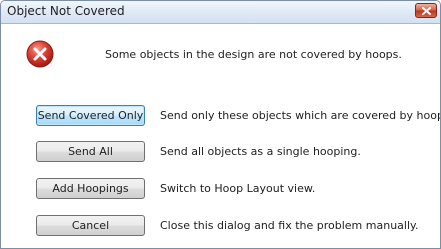  Describe the element at coordinates (90, 151) in the screenshot. I see `send-all-button: Send All` at that location.